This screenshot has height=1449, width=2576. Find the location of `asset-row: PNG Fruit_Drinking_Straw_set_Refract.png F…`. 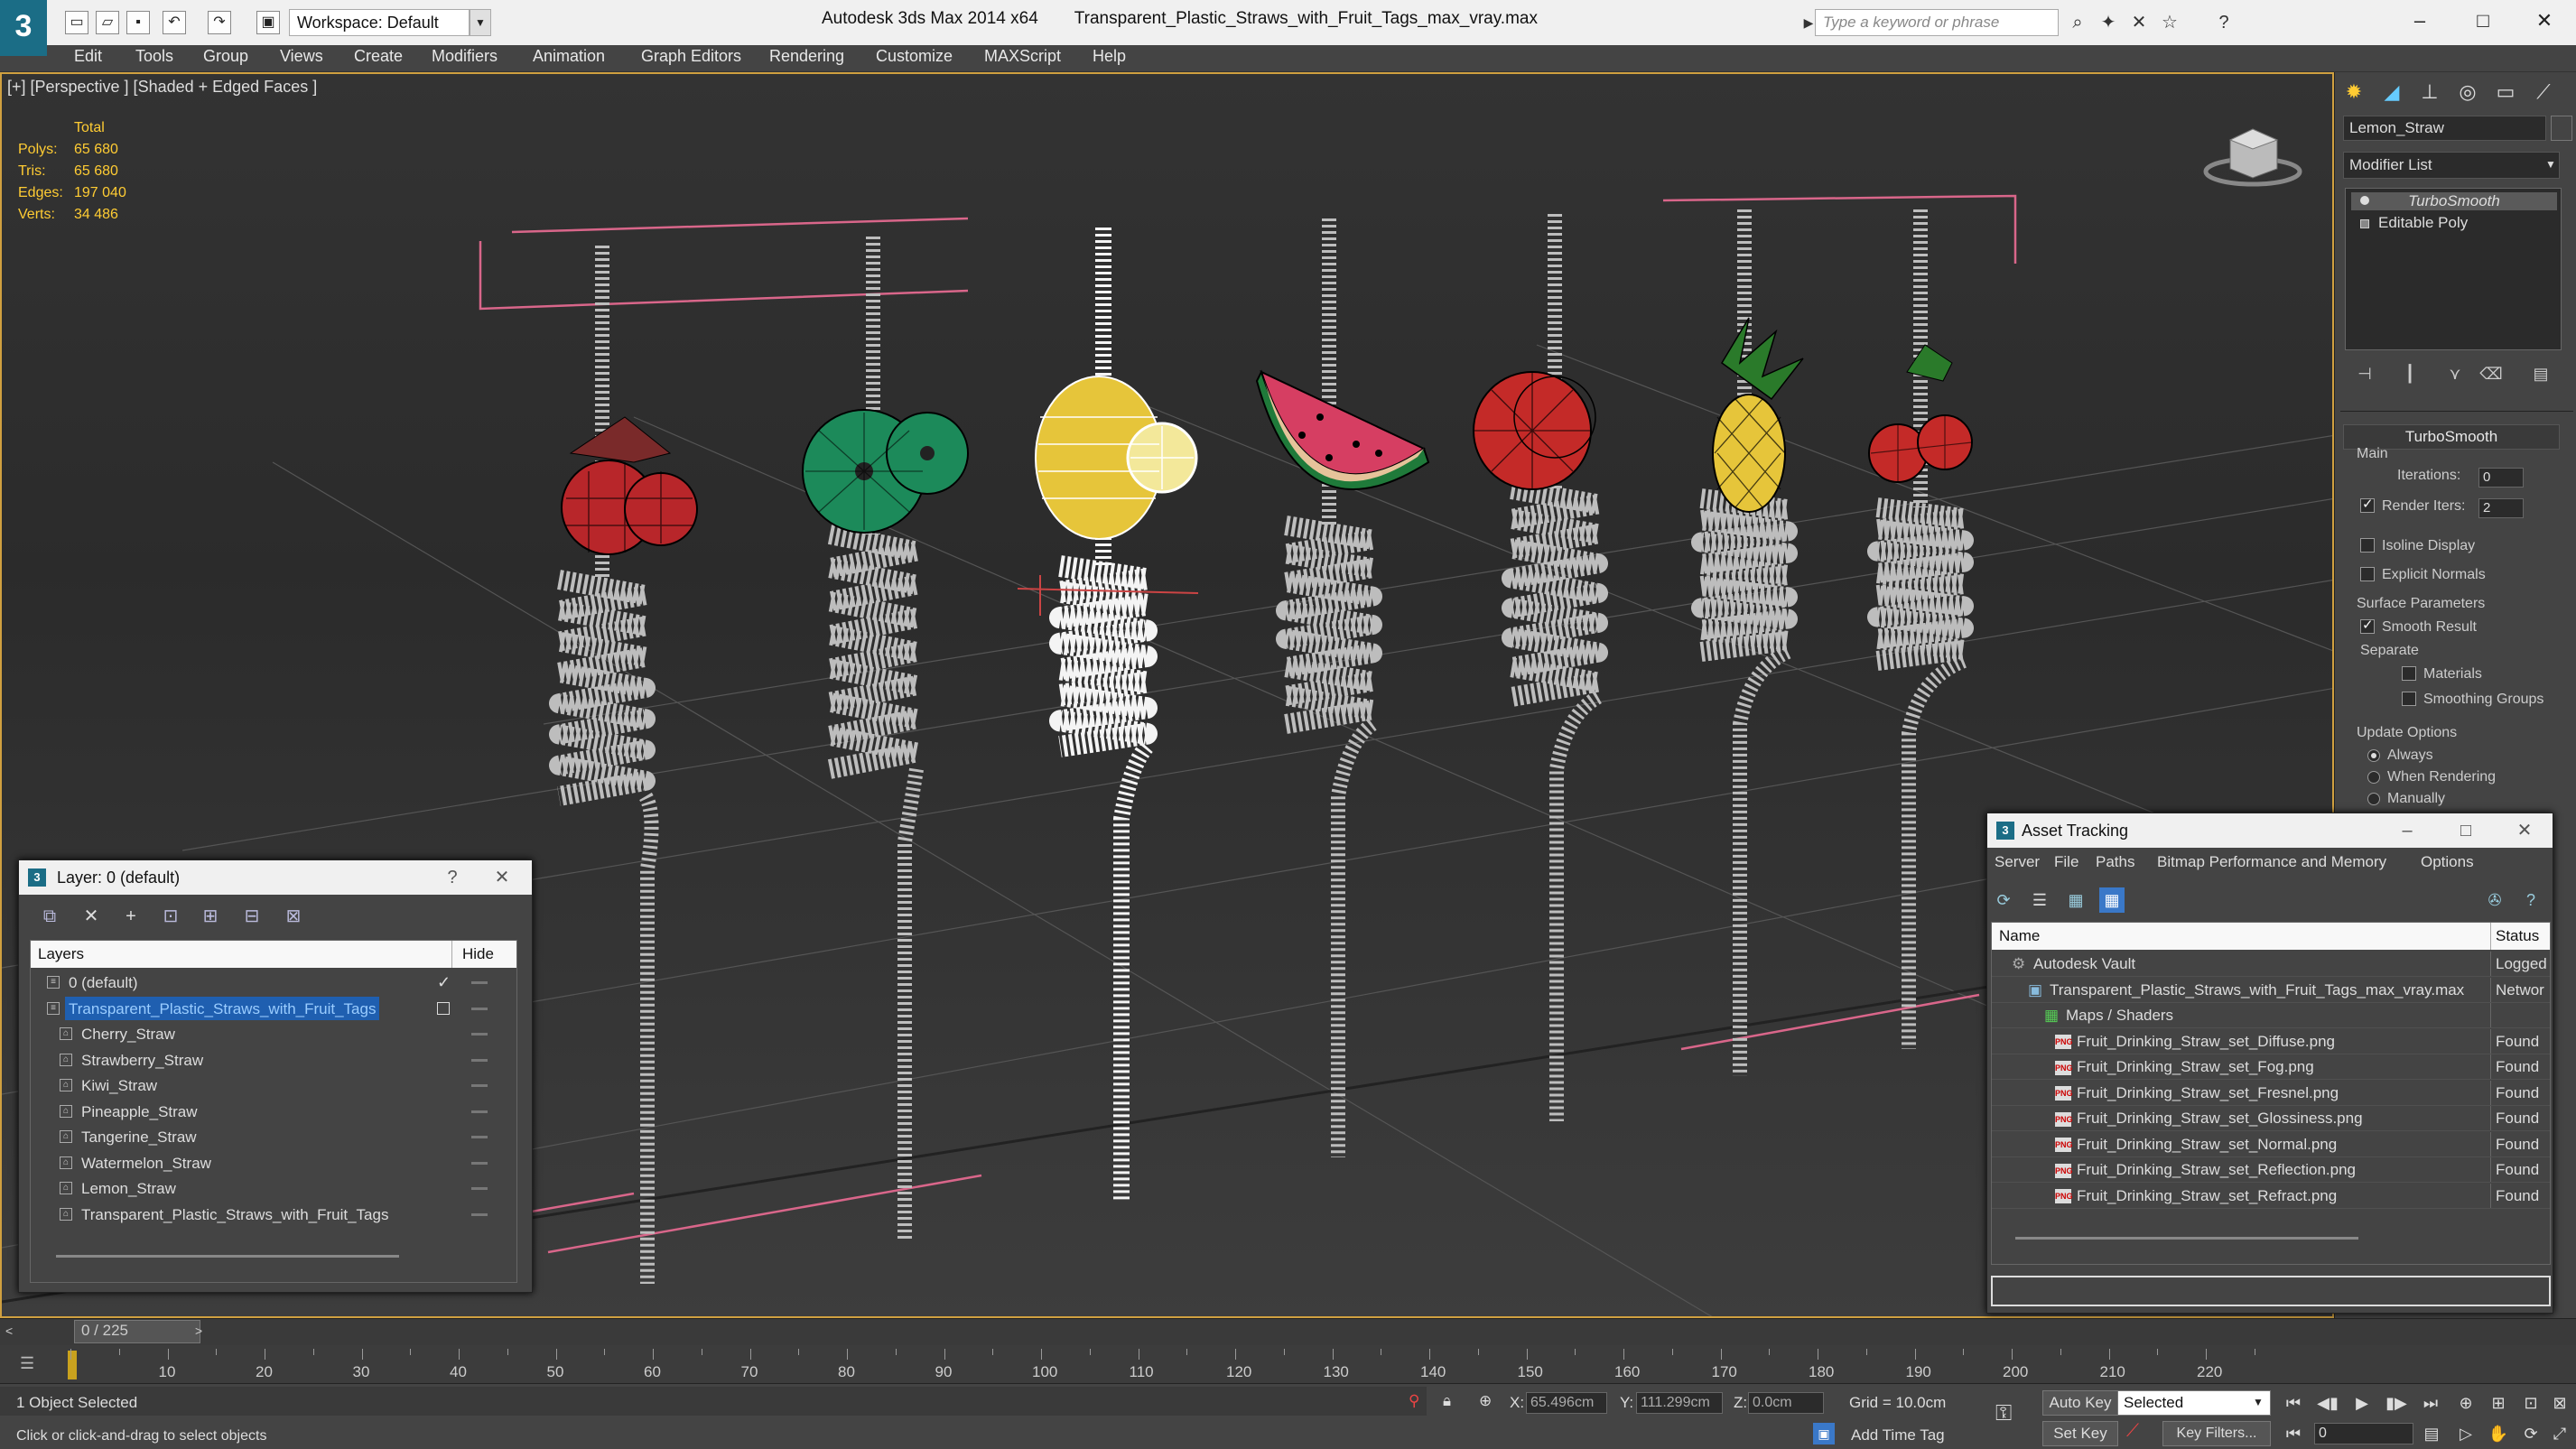

asset-row: PNG Fruit_Drinking_Straw_set_Refract.png F… is located at coordinates (2271, 1196).